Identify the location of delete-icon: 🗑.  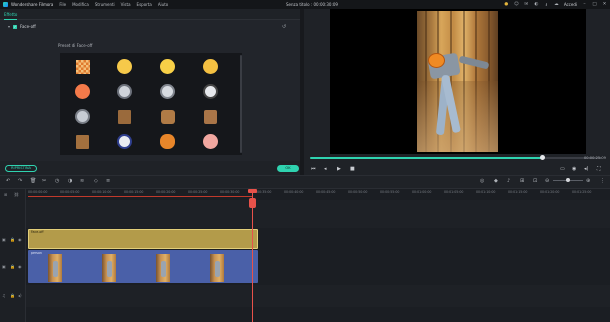
(33, 181).